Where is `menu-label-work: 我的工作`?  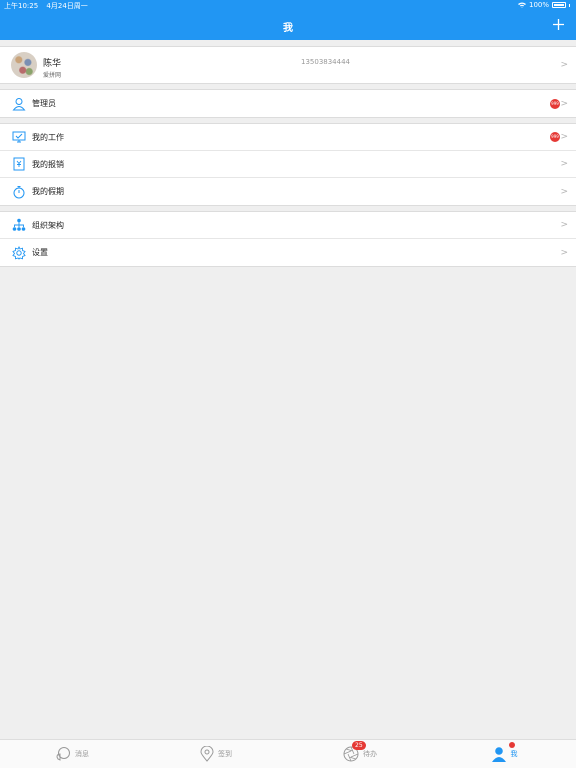 menu-label-work: 我的工作 is located at coordinates (48, 137).